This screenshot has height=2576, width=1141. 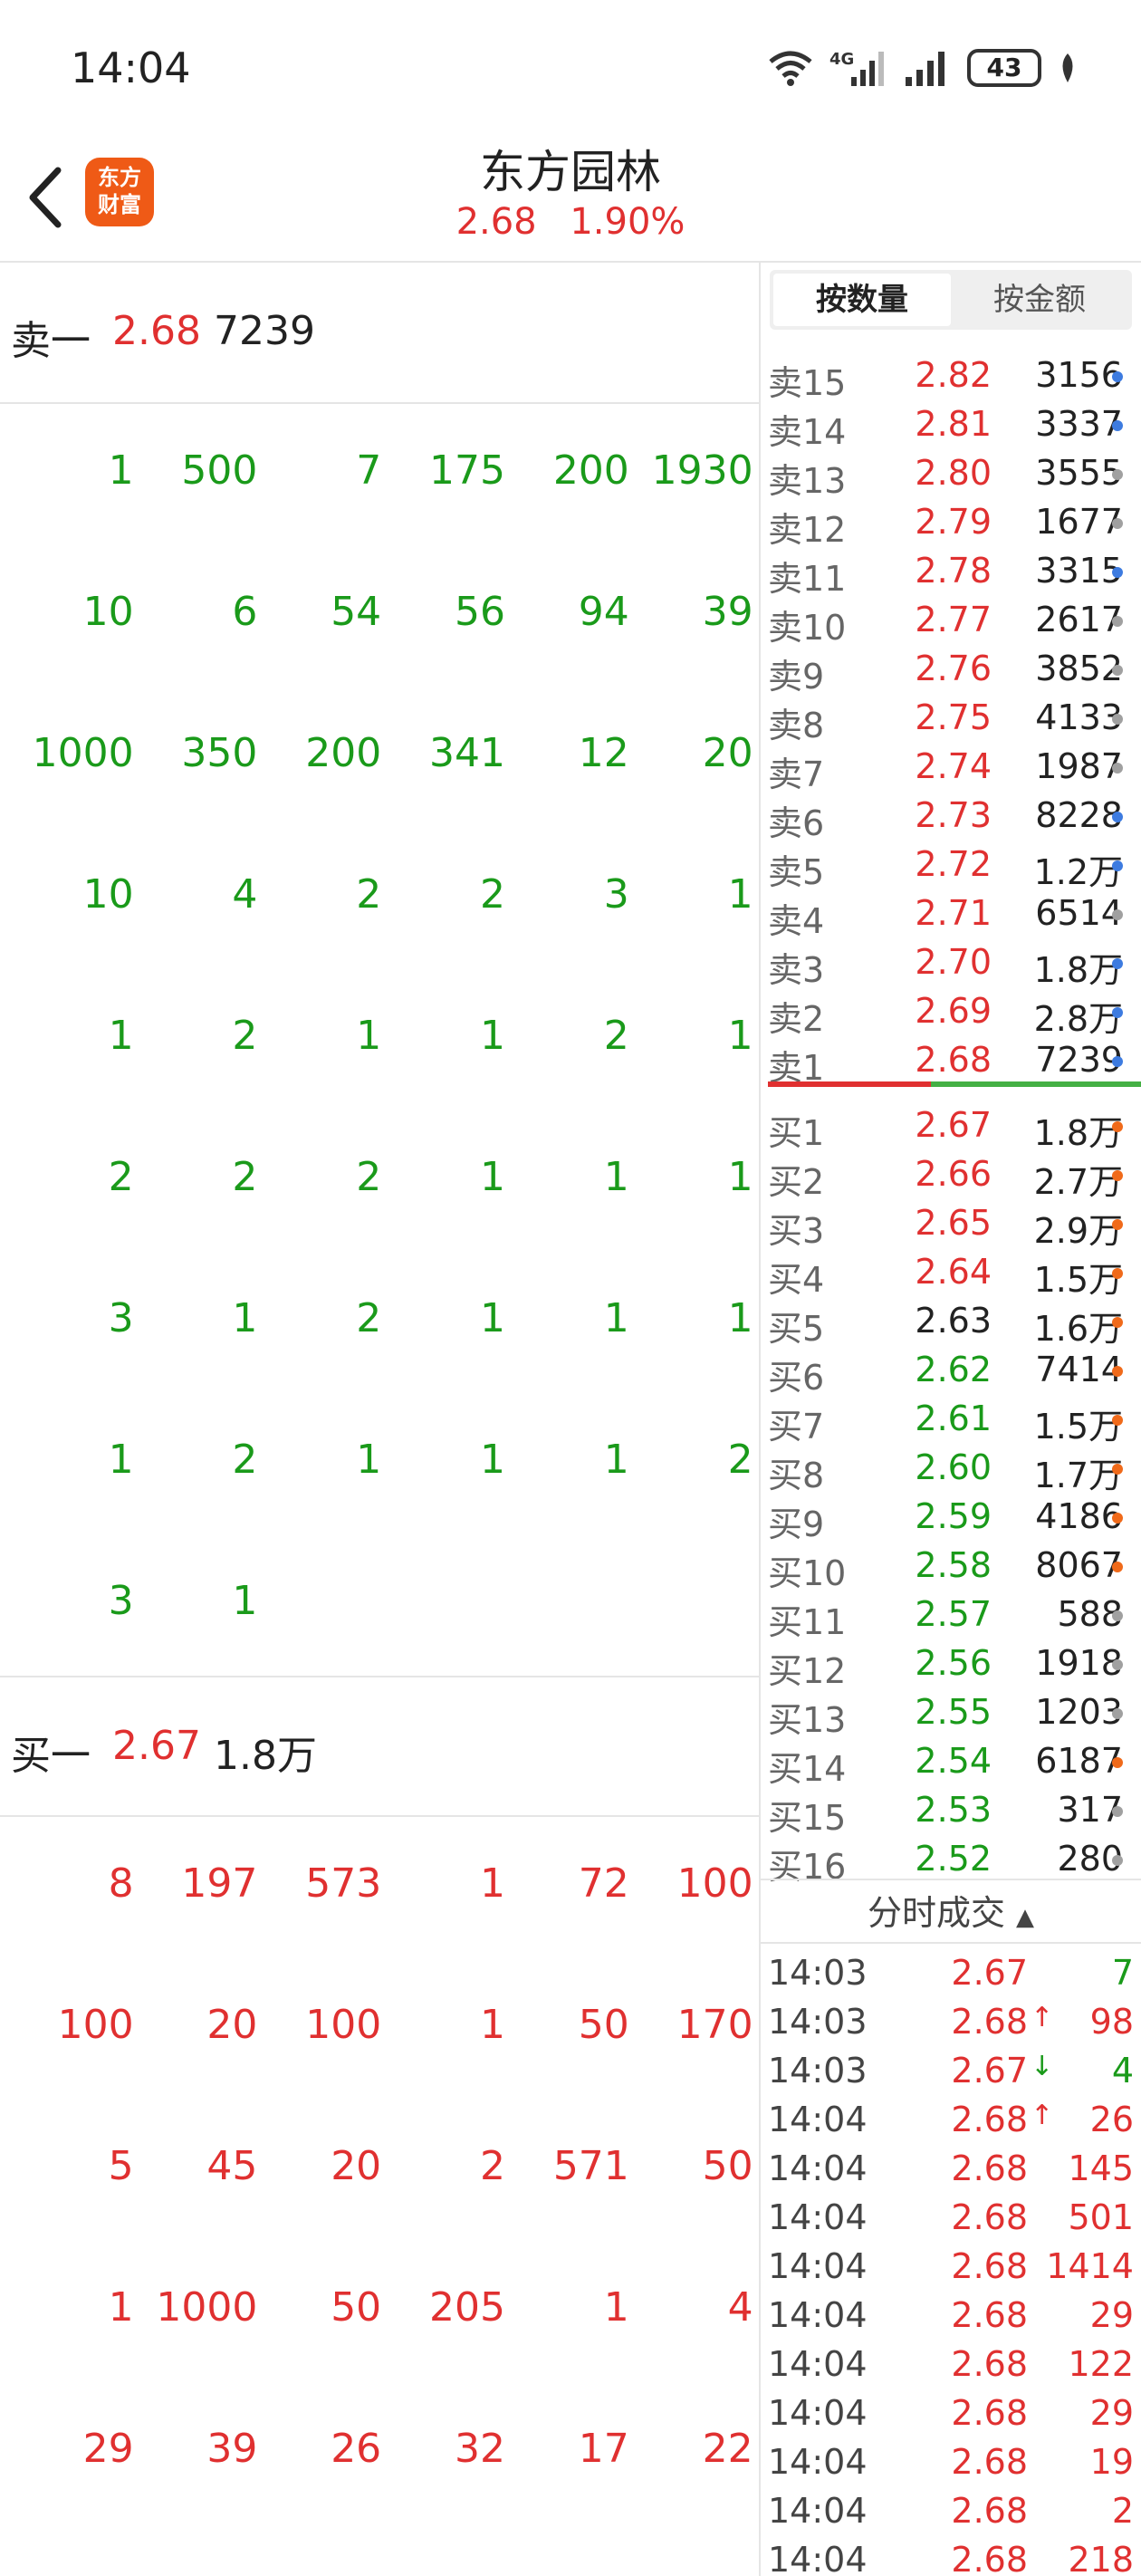 I want to click on bid-volume: 6187, so click(x=1079, y=1761).